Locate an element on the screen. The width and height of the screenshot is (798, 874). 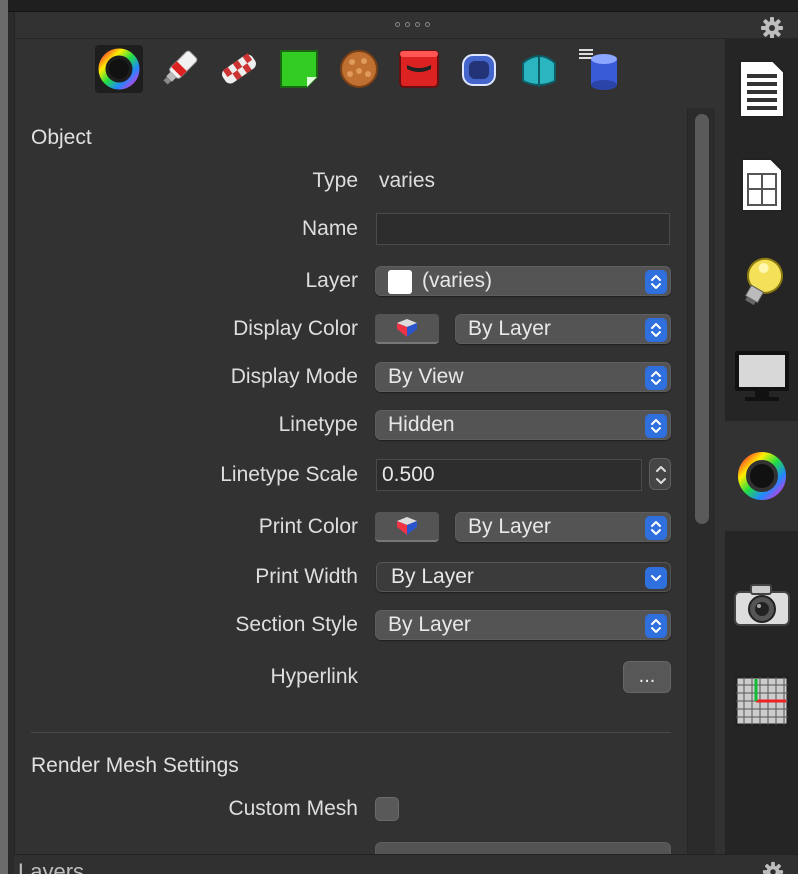
sidebar-item-properties is located at coordinates (761, 476).